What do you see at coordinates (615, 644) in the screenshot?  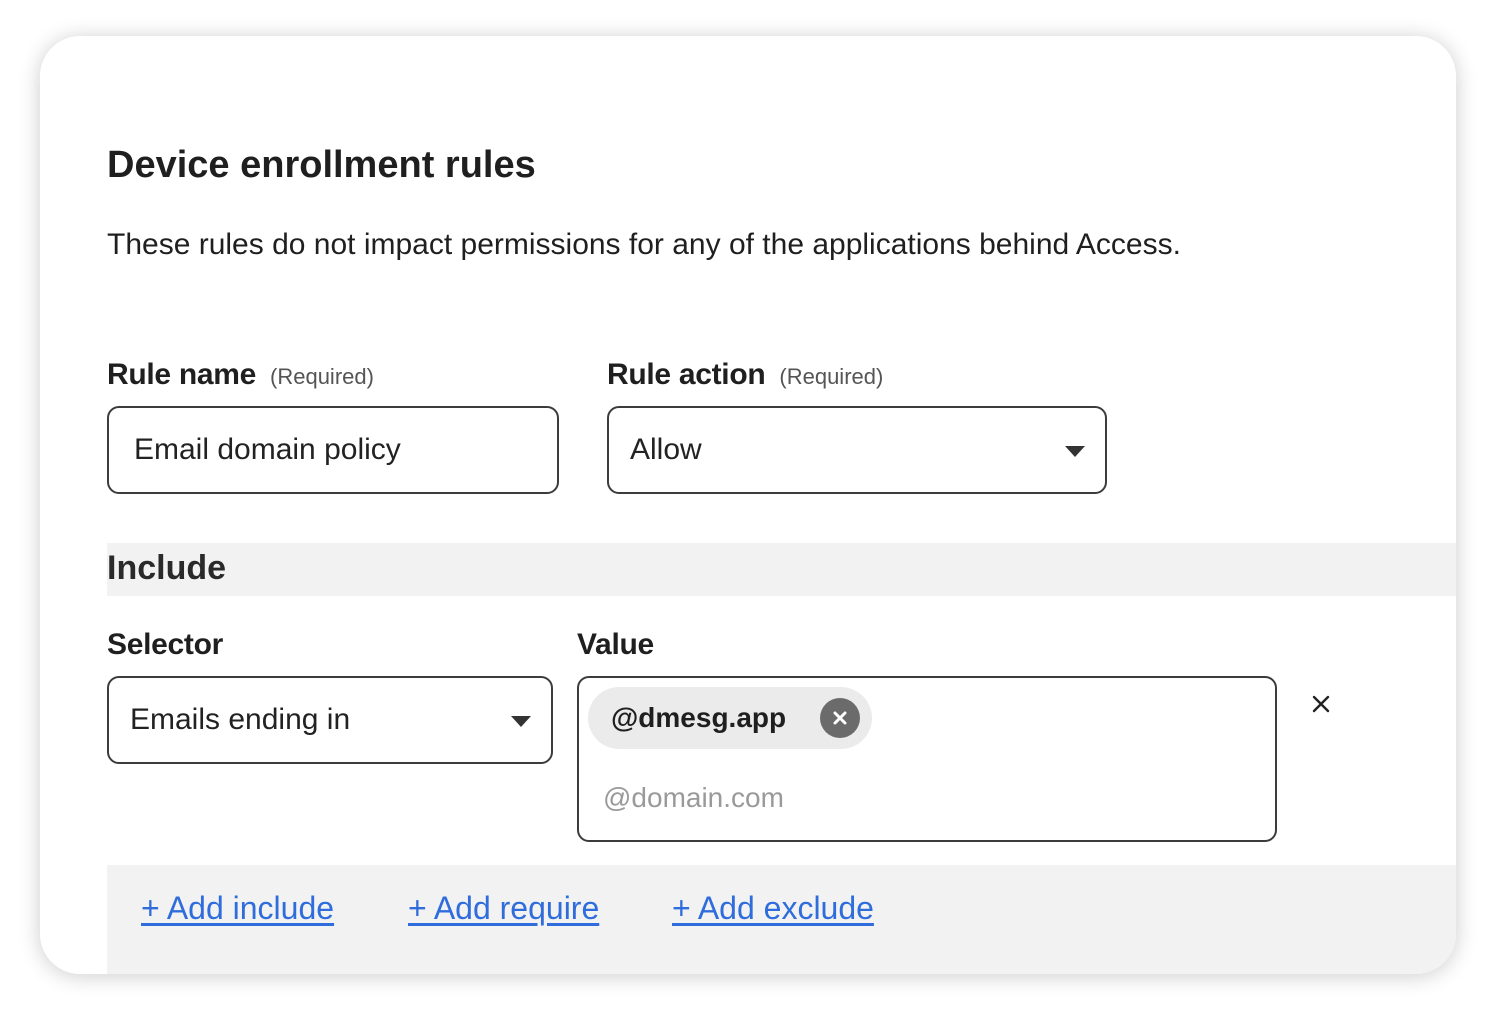 I see `value-label: Value` at bounding box center [615, 644].